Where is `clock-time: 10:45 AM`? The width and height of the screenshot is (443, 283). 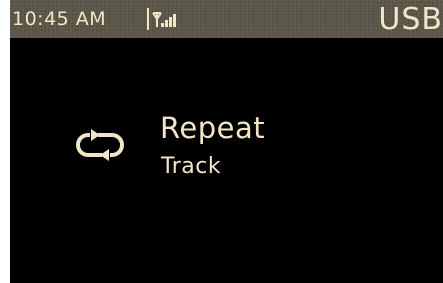
clock-time: 10:45 AM is located at coordinates (59, 19).